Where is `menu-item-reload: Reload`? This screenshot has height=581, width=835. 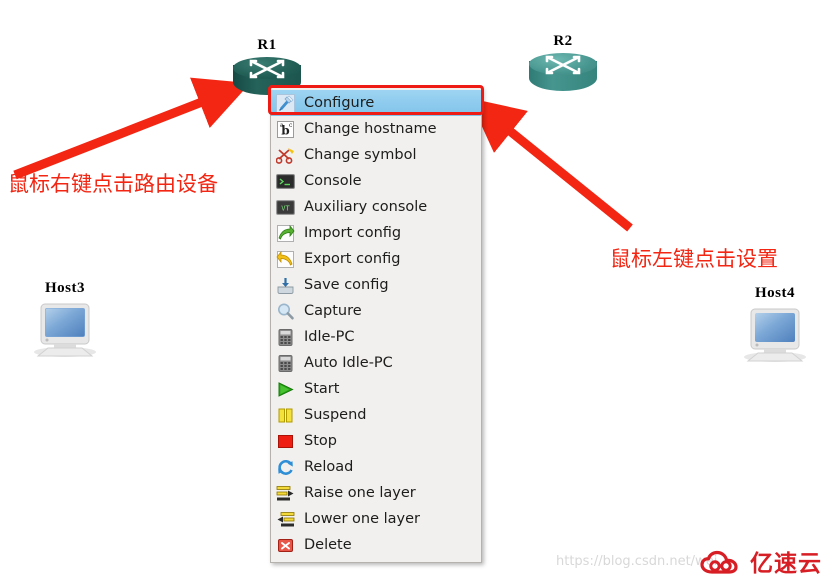
menu-item-reload: Reload is located at coordinates (376, 467).